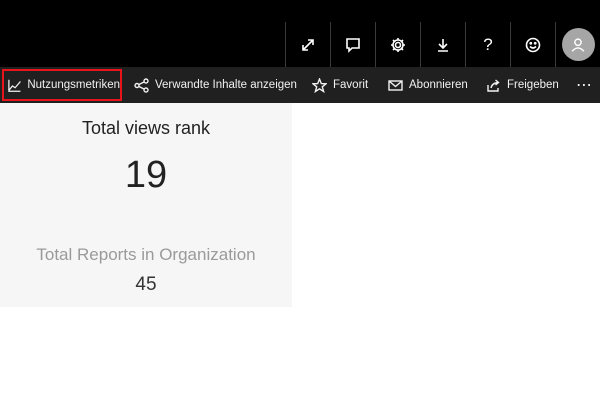  Describe the element at coordinates (226, 85) in the screenshot. I see `related-content-label: Verwandte Inhalte anzeigen` at that location.